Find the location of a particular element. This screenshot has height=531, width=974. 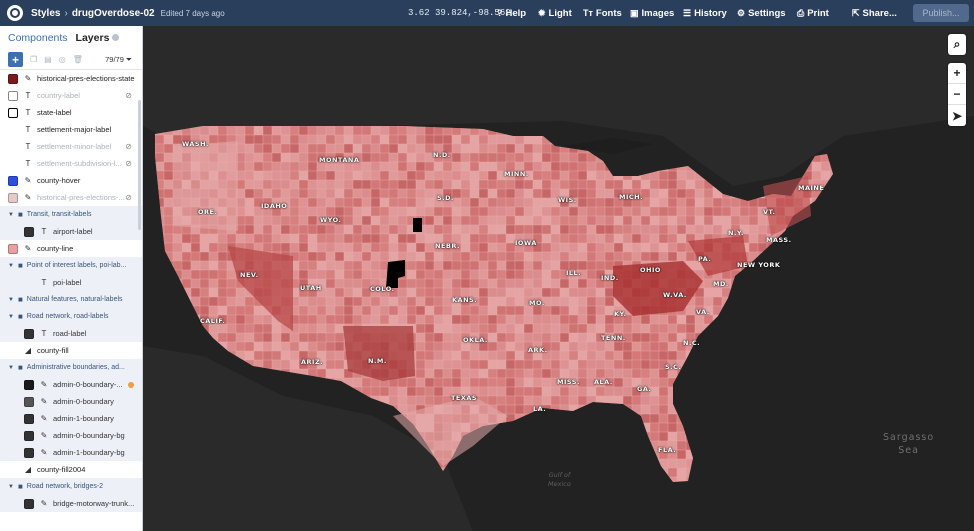

zoom-out-button: − is located at coordinates (957, 94).